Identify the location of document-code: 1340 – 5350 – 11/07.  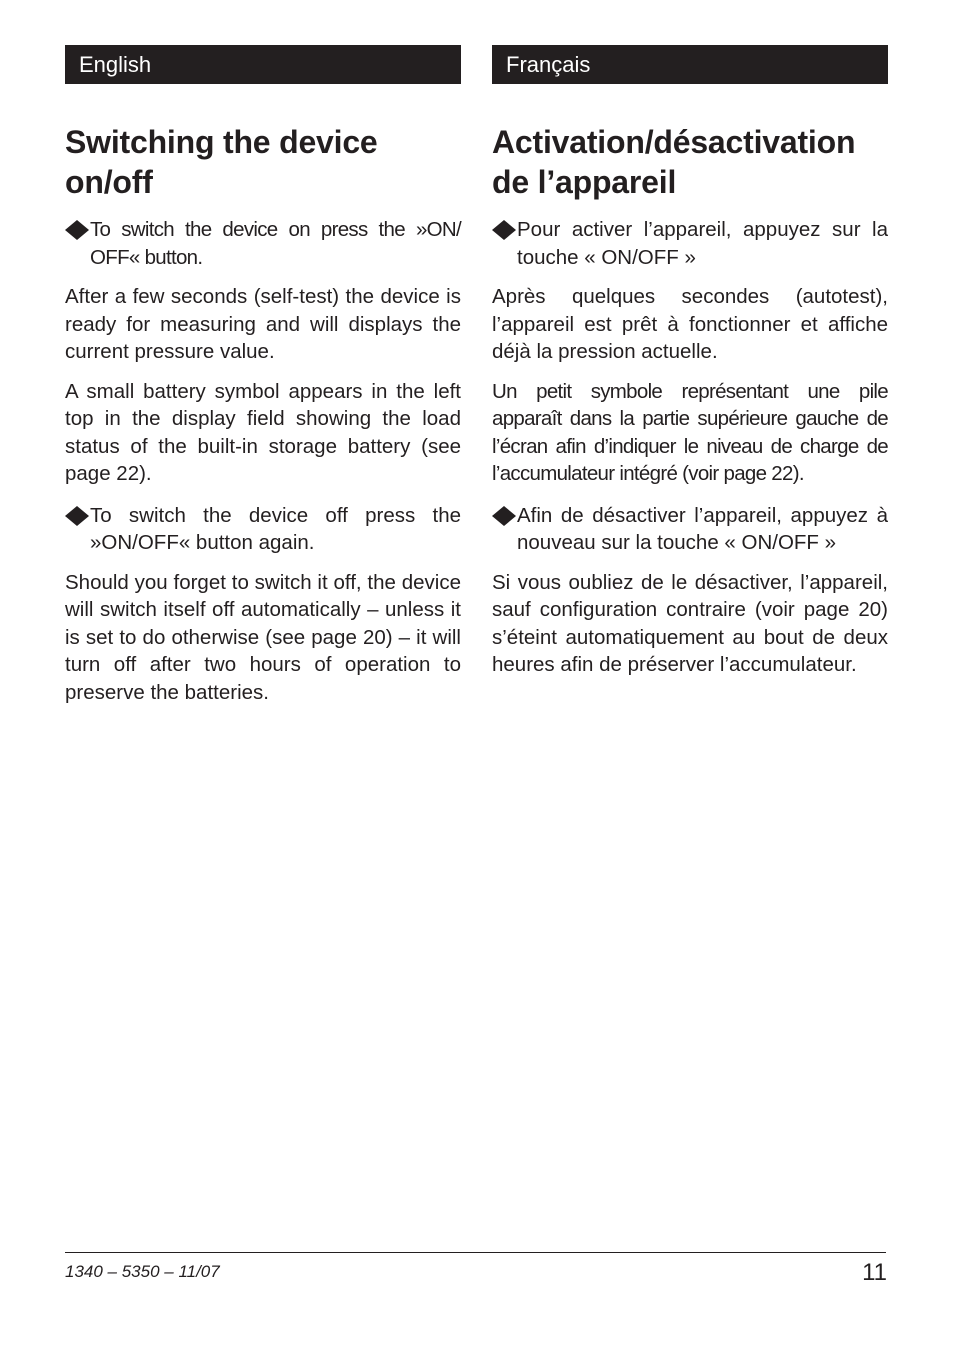
(142, 1271).